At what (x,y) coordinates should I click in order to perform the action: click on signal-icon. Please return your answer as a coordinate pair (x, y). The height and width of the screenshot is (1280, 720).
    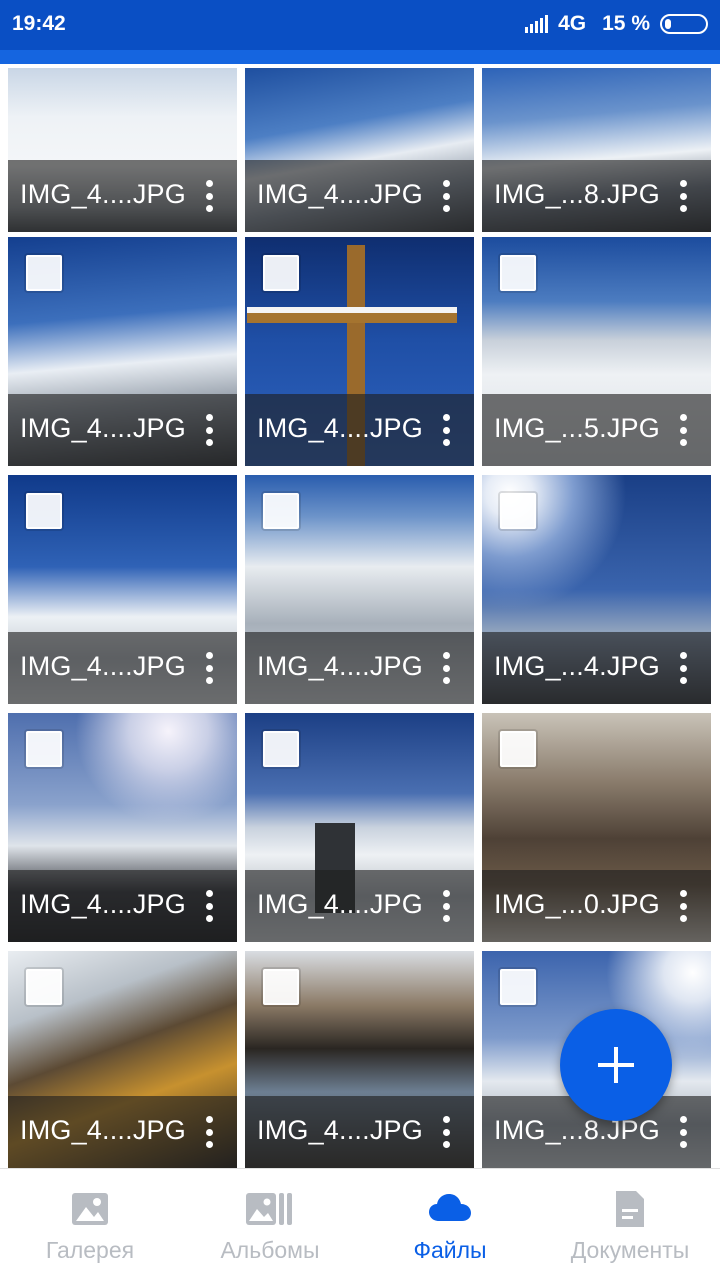
    Looking at the image, I should click on (537, 24).